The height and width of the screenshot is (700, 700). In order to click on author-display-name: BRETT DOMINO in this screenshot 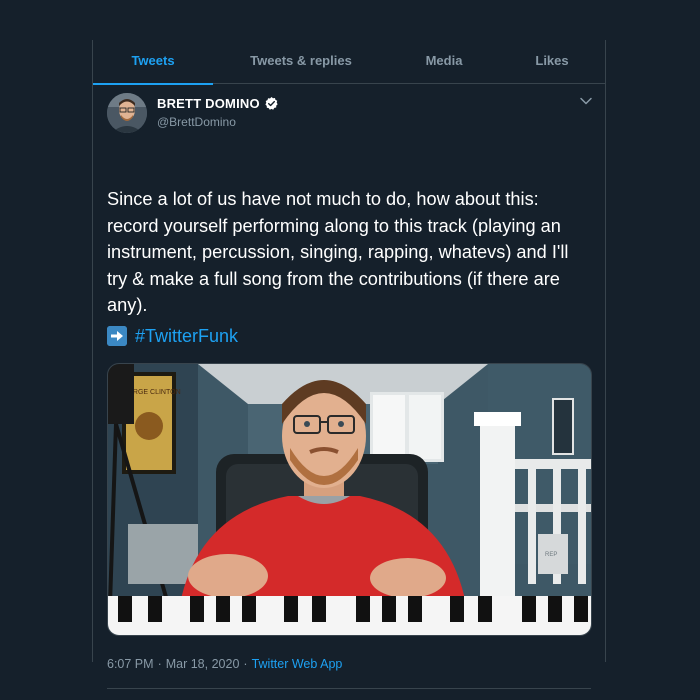, I will do `click(208, 103)`.